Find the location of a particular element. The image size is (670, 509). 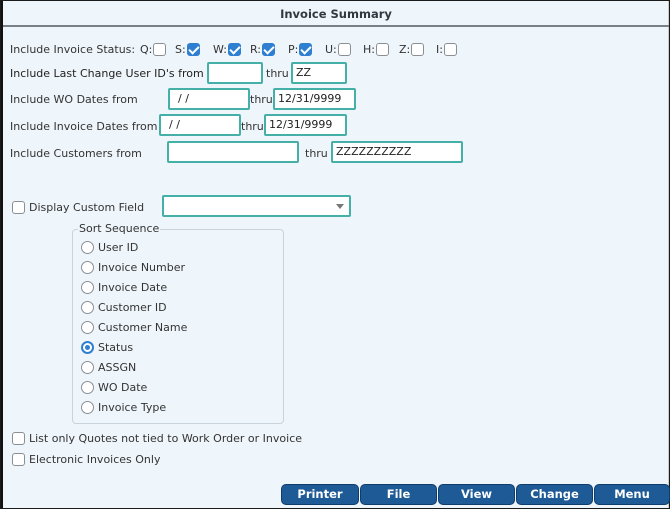

status-q-checkbox is located at coordinates (160, 49).